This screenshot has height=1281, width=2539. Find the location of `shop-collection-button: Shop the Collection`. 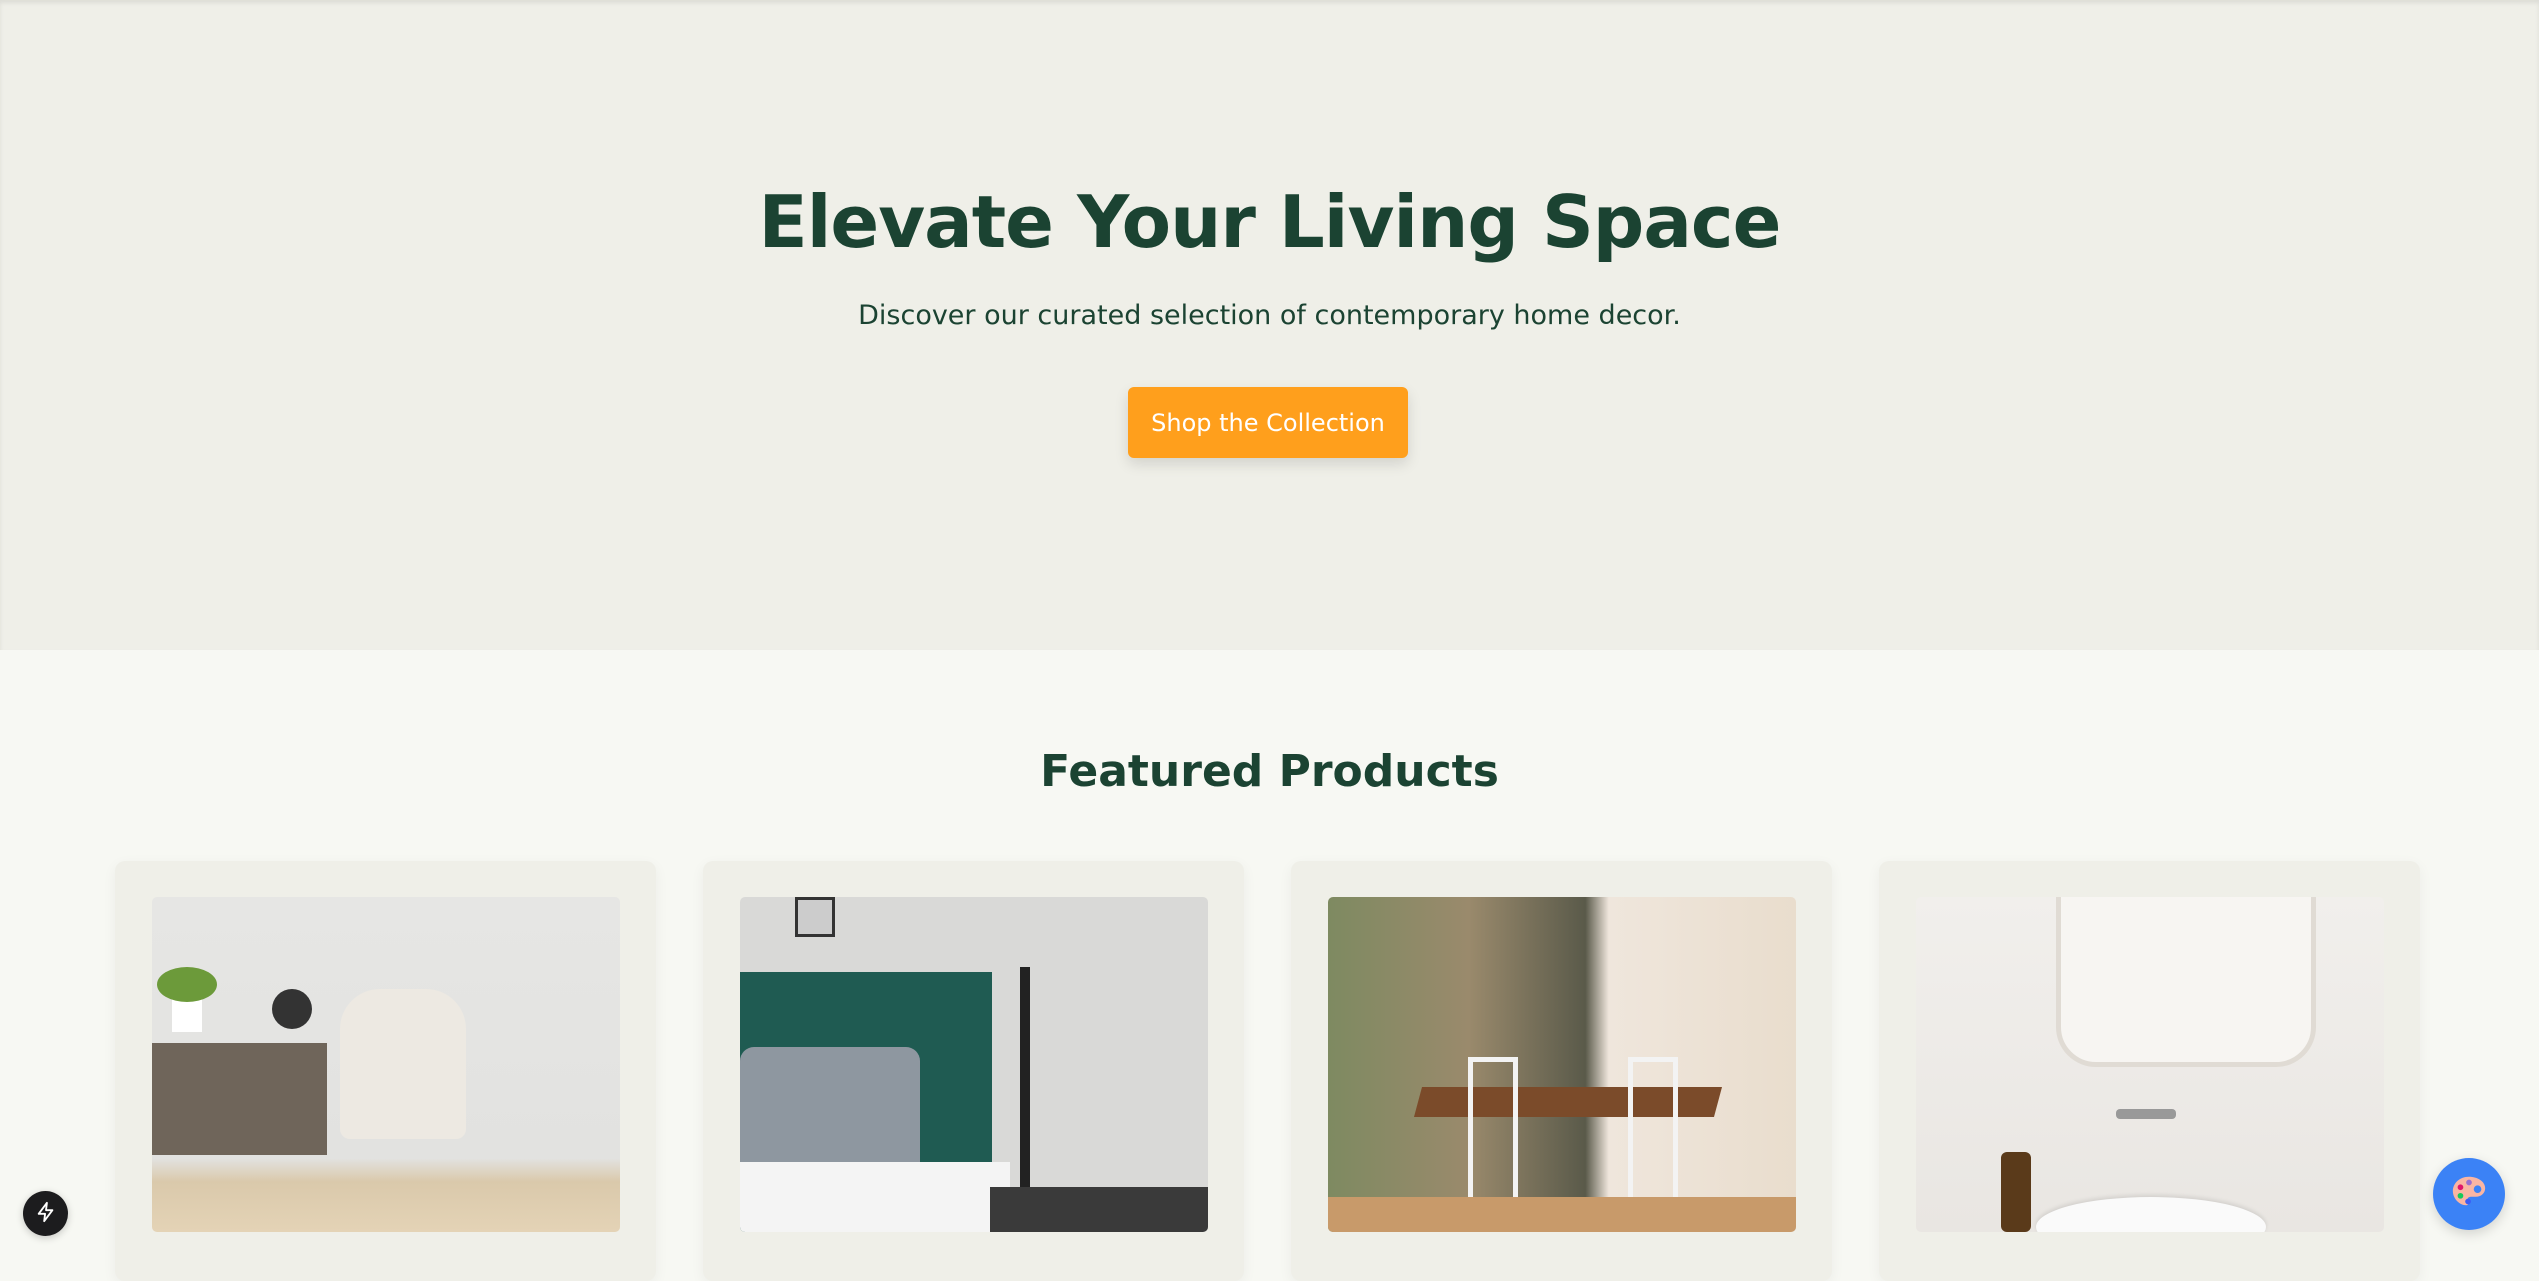

shop-collection-button: Shop the Collection is located at coordinates (1268, 422).